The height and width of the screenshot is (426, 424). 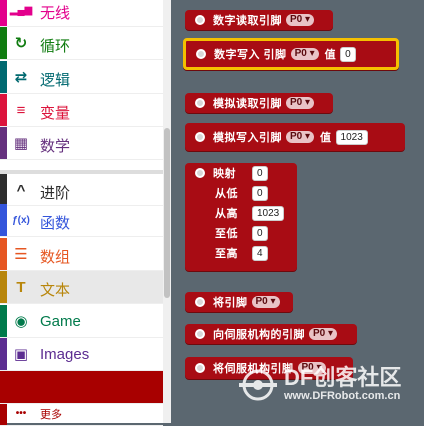 I want to click on from-high-label: 从高, so click(x=226, y=214).